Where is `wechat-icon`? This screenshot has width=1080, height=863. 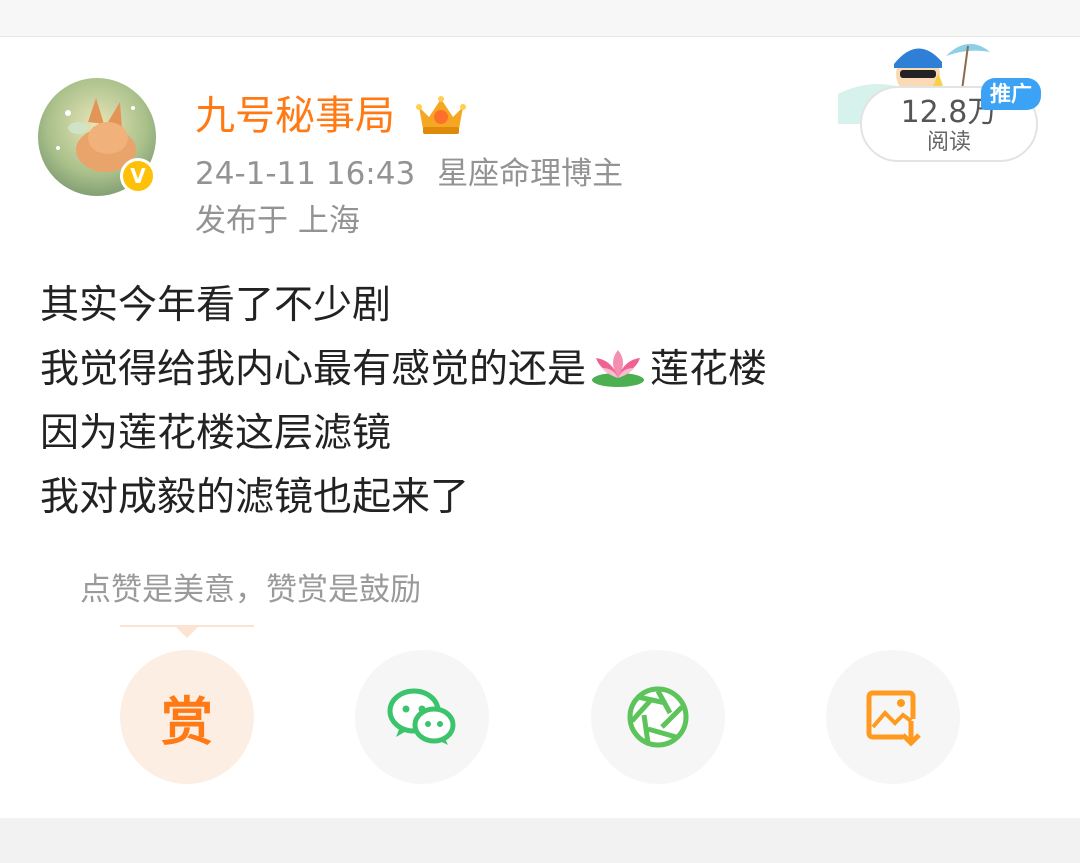
wechat-icon is located at coordinates (421, 716).